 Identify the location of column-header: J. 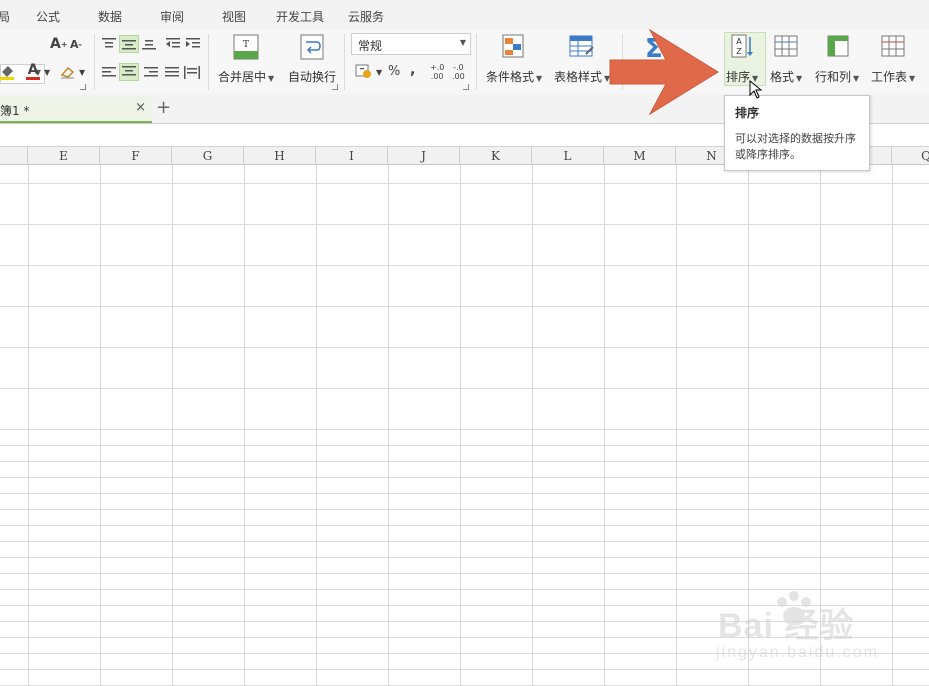
(424, 156).